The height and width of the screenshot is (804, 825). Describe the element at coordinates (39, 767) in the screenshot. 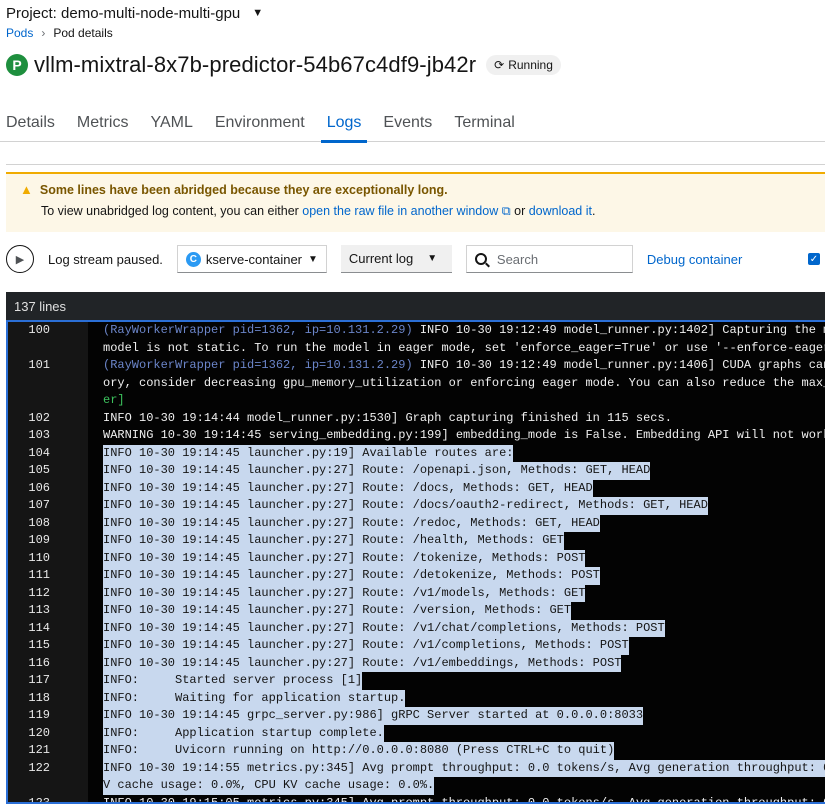

I see `line-number: 122` at that location.